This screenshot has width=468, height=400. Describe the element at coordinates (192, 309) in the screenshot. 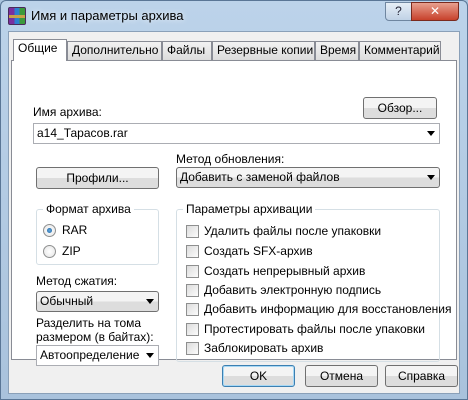

I see `recovery-record-checkbox` at that location.